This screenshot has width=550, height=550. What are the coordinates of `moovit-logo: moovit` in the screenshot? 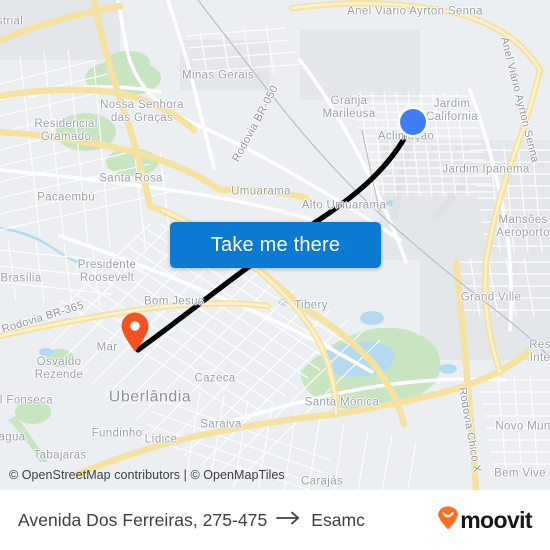 It's located at (485, 520).